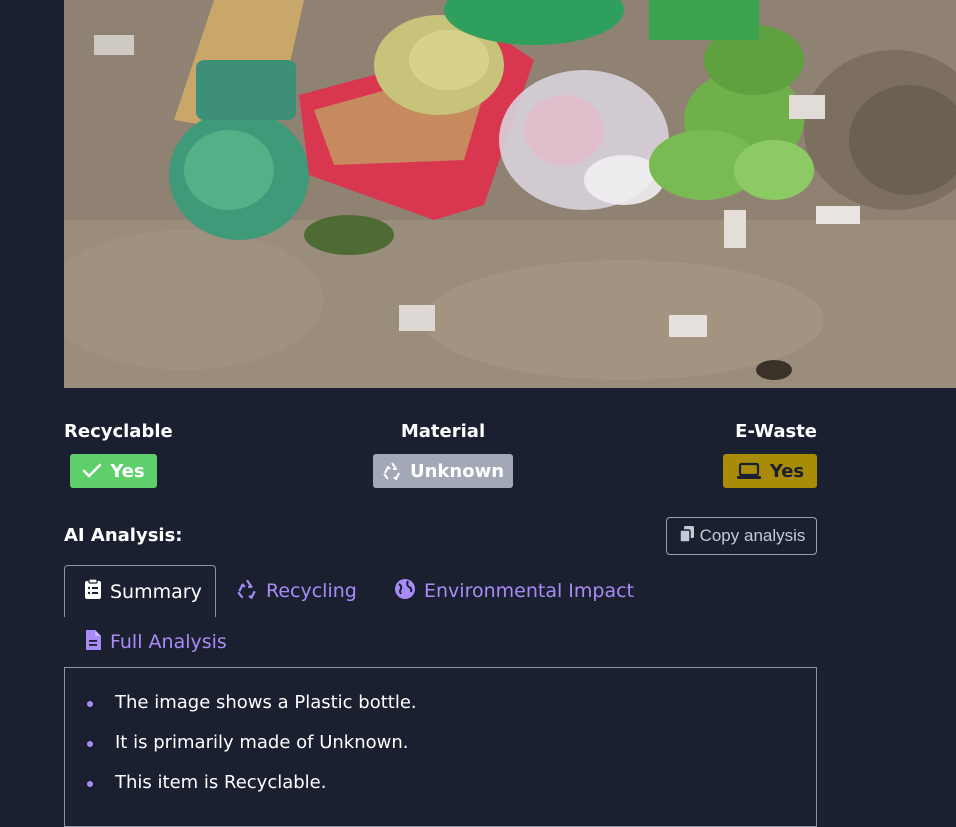 The width and height of the screenshot is (956, 827). I want to click on material-label: Material, so click(443, 431).